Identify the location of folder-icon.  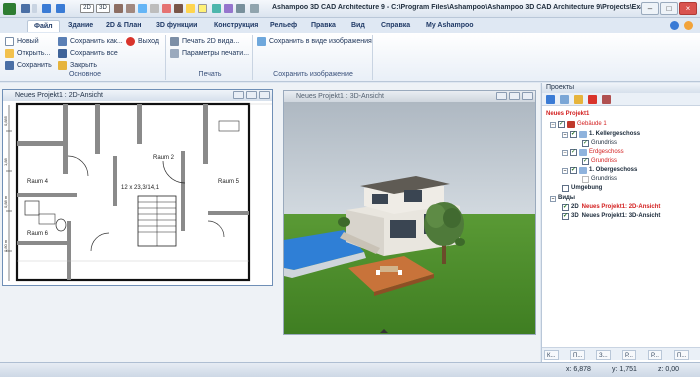
(578, 99).